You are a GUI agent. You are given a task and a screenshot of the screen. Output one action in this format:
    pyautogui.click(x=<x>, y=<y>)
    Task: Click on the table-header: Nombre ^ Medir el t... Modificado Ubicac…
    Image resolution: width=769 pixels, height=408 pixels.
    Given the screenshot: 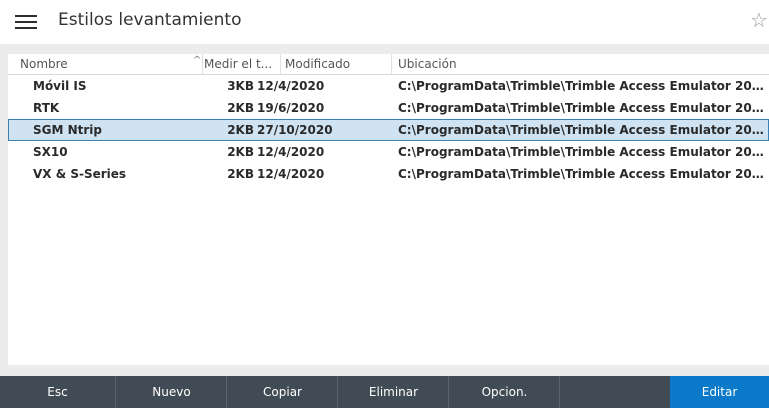 What is the action you would take?
    pyautogui.click(x=388, y=64)
    